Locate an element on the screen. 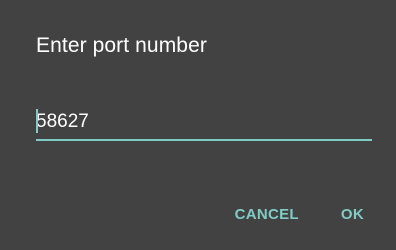 This screenshot has width=396, height=250. port-number-field is located at coordinates (204, 123).